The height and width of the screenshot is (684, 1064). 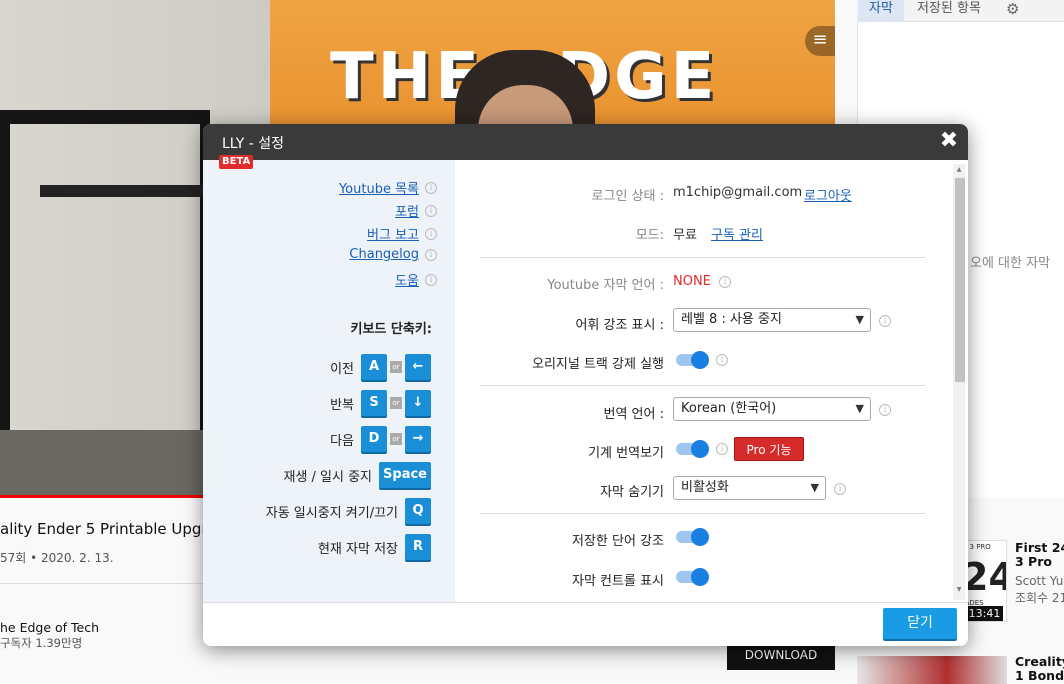 I want to click on recommended-title-line2: 3 Pro, so click(x=1033, y=561).